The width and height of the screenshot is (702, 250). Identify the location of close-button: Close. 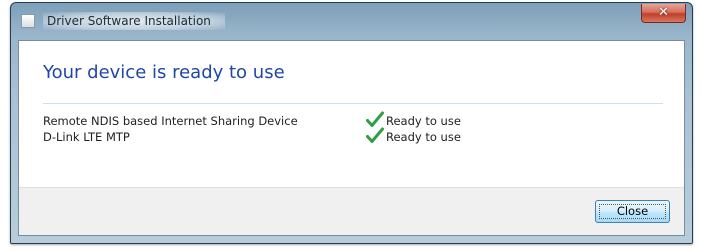
(632, 211).